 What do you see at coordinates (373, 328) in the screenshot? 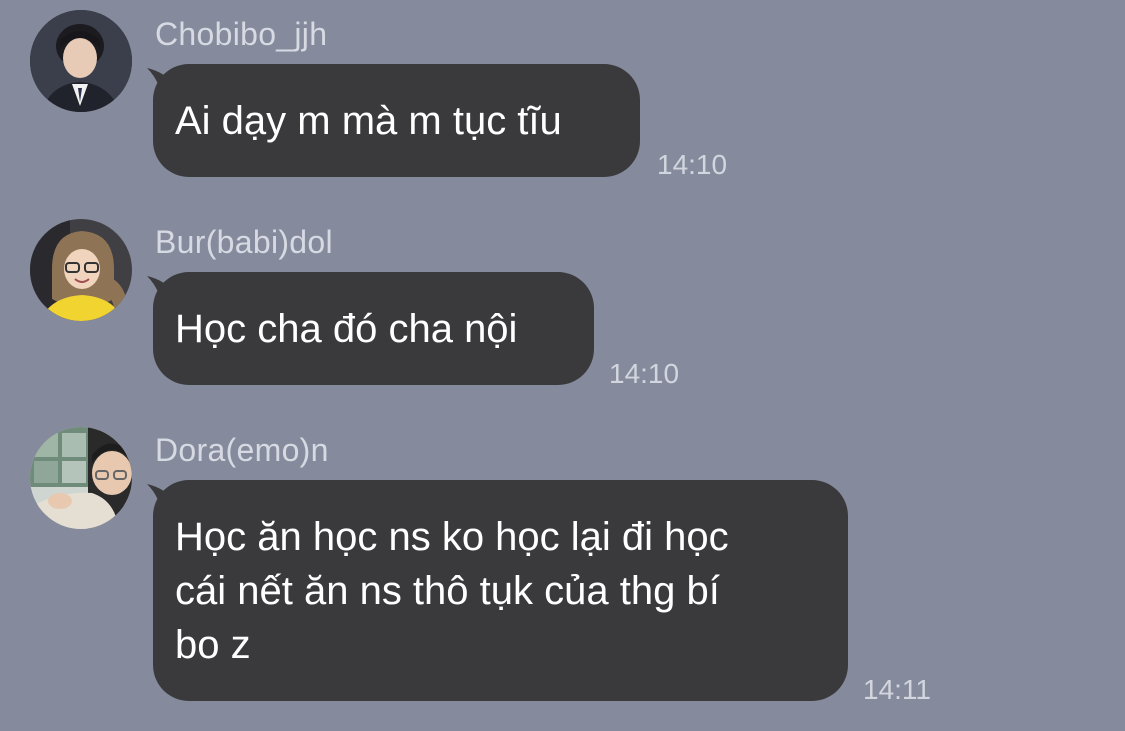
I see `message-bubble: Học cha đó cha nội` at bounding box center [373, 328].